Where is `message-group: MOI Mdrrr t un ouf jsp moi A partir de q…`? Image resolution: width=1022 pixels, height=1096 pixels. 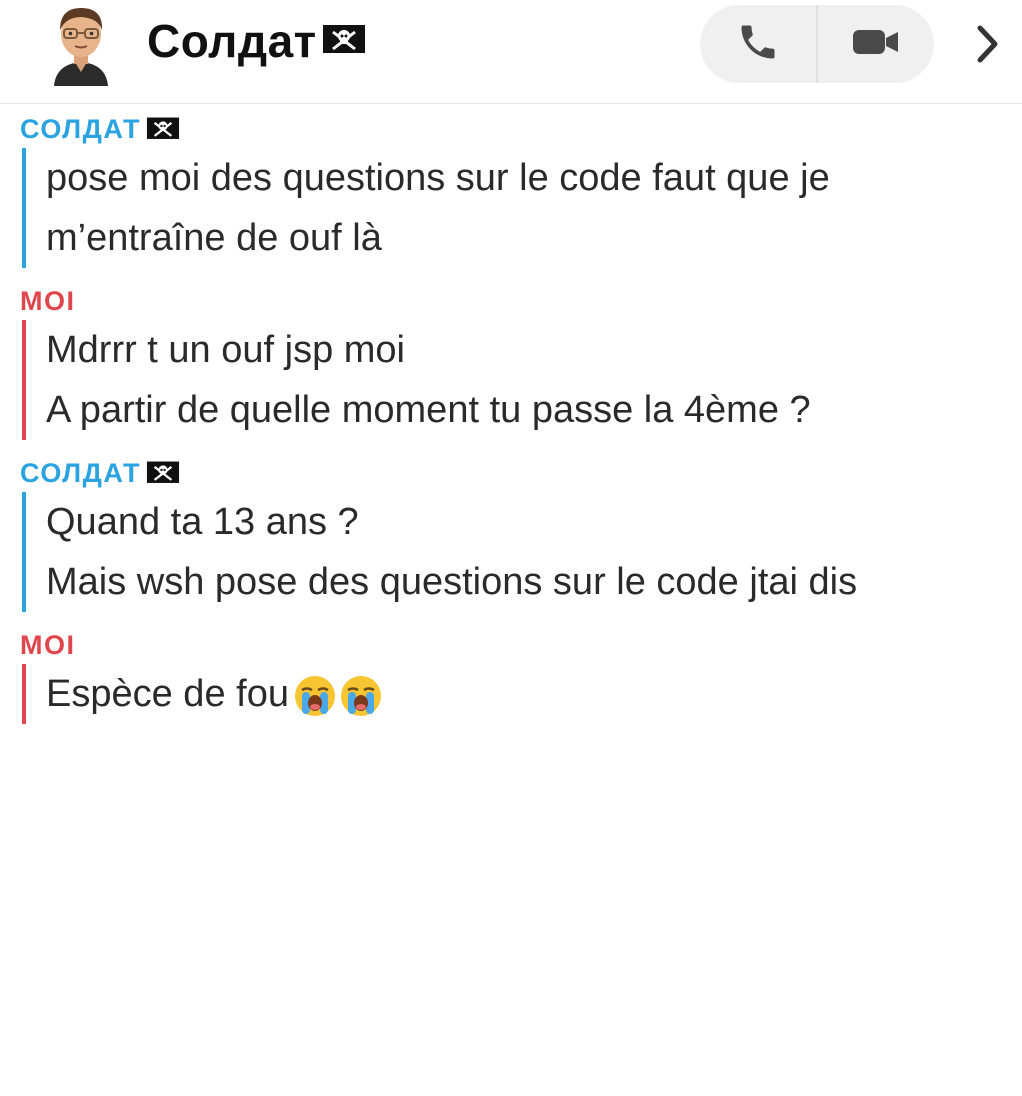 message-group: MOI Mdrrr t un ouf jsp moi A partir de q… is located at coordinates (511, 361).